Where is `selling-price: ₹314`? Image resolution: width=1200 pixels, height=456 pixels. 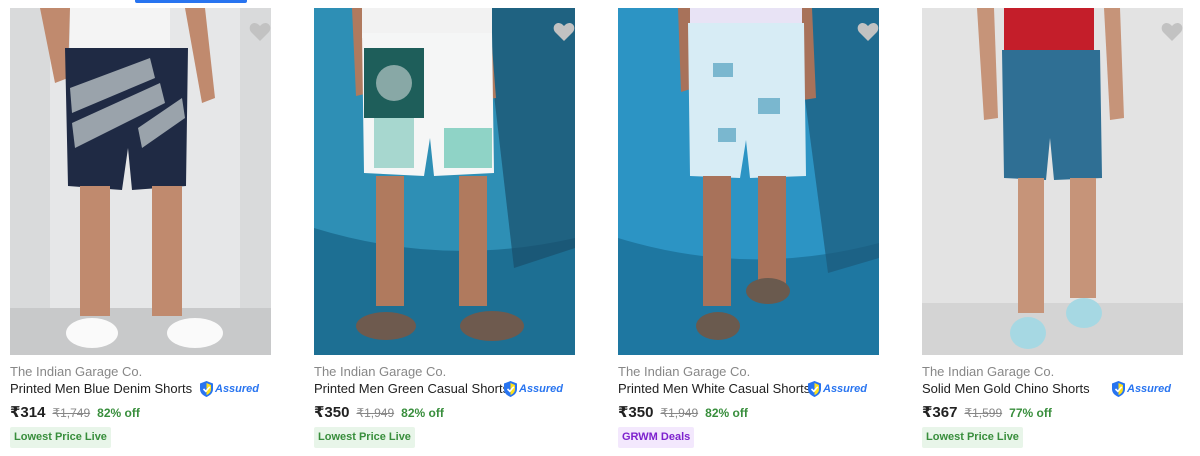
selling-price: ₹314 is located at coordinates (28, 412).